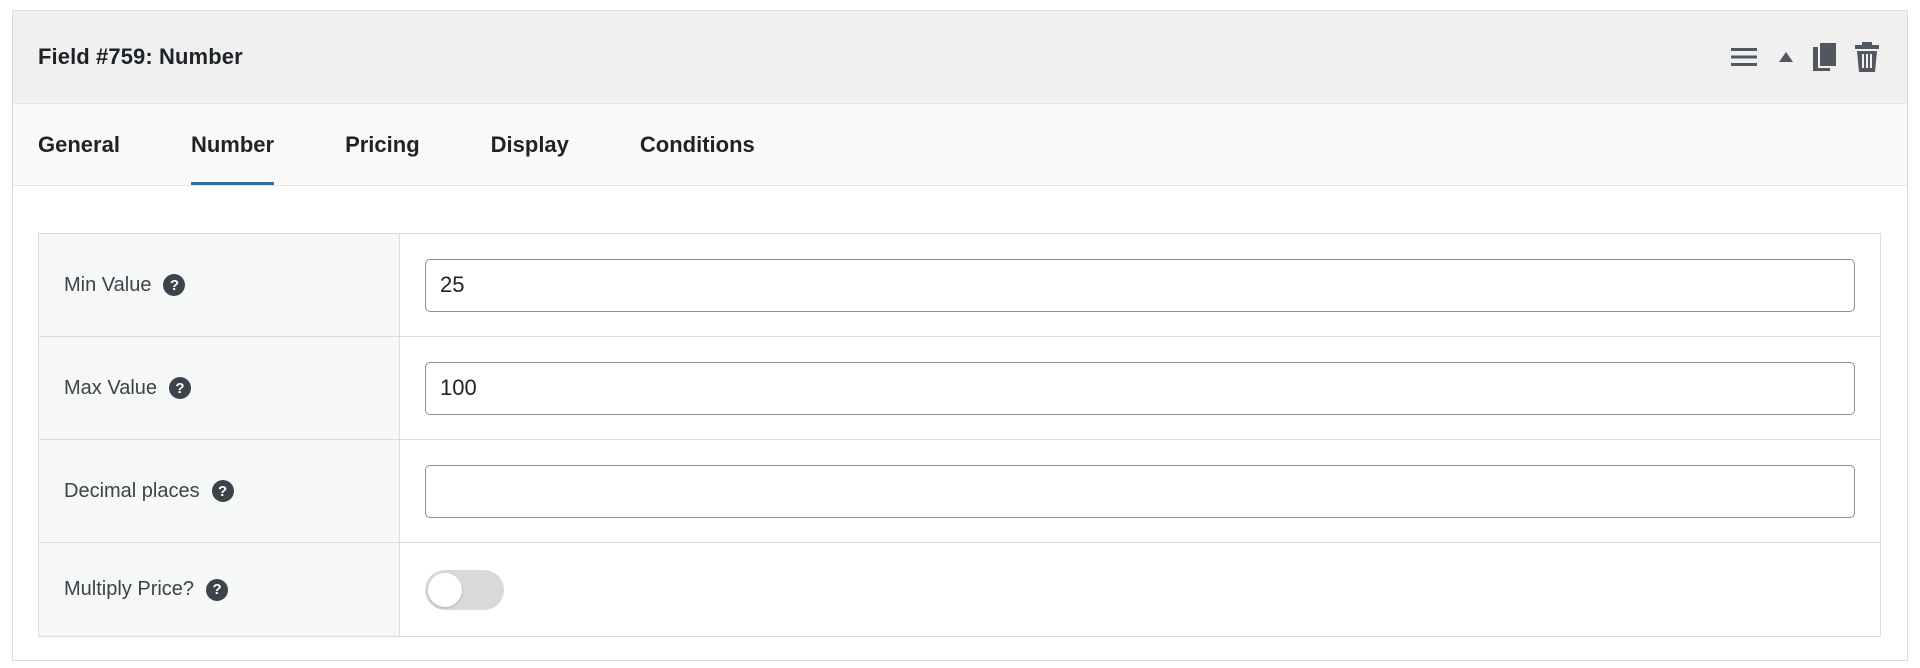 This screenshot has height=668, width=1920. I want to click on max-value-cell, so click(1140, 388).